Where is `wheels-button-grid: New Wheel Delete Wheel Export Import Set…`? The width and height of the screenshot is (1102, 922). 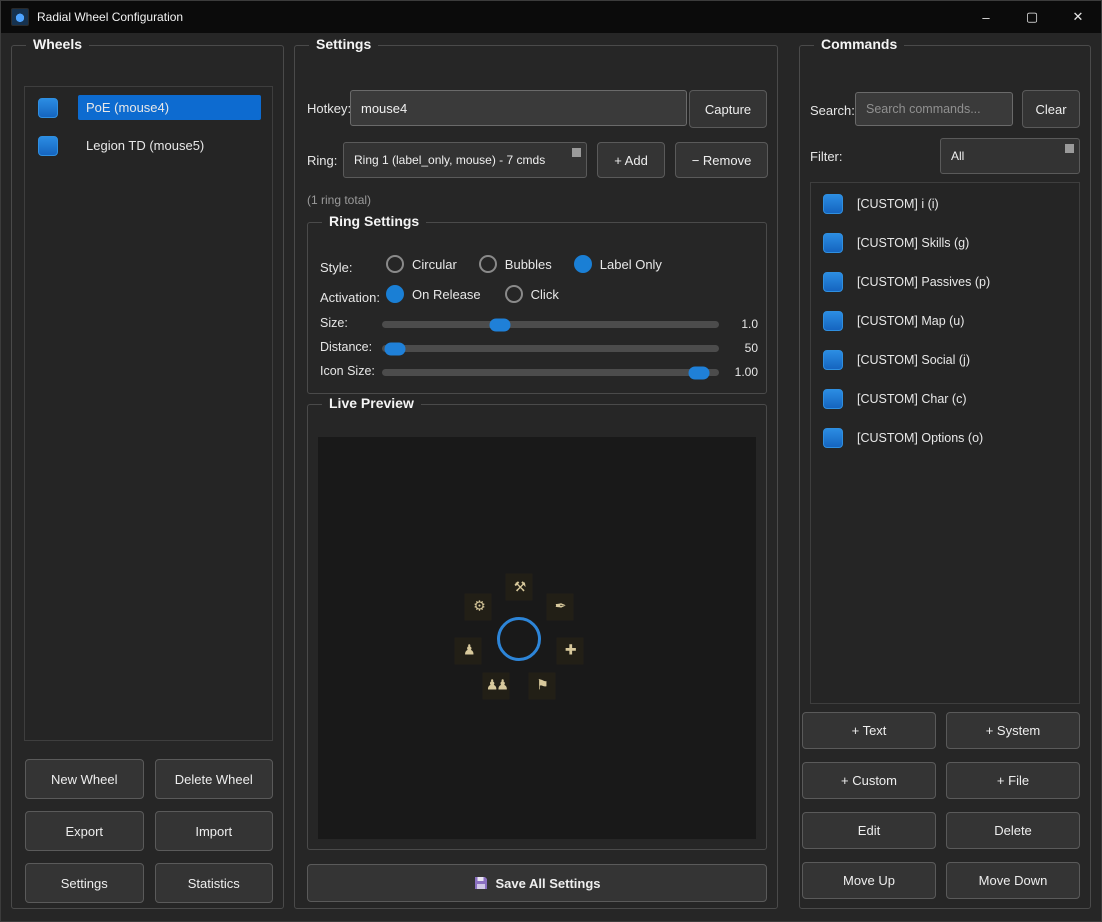
wheels-button-grid: New Wheel Delete Wheel Export Import Set… is located at coordinates (149, 831).